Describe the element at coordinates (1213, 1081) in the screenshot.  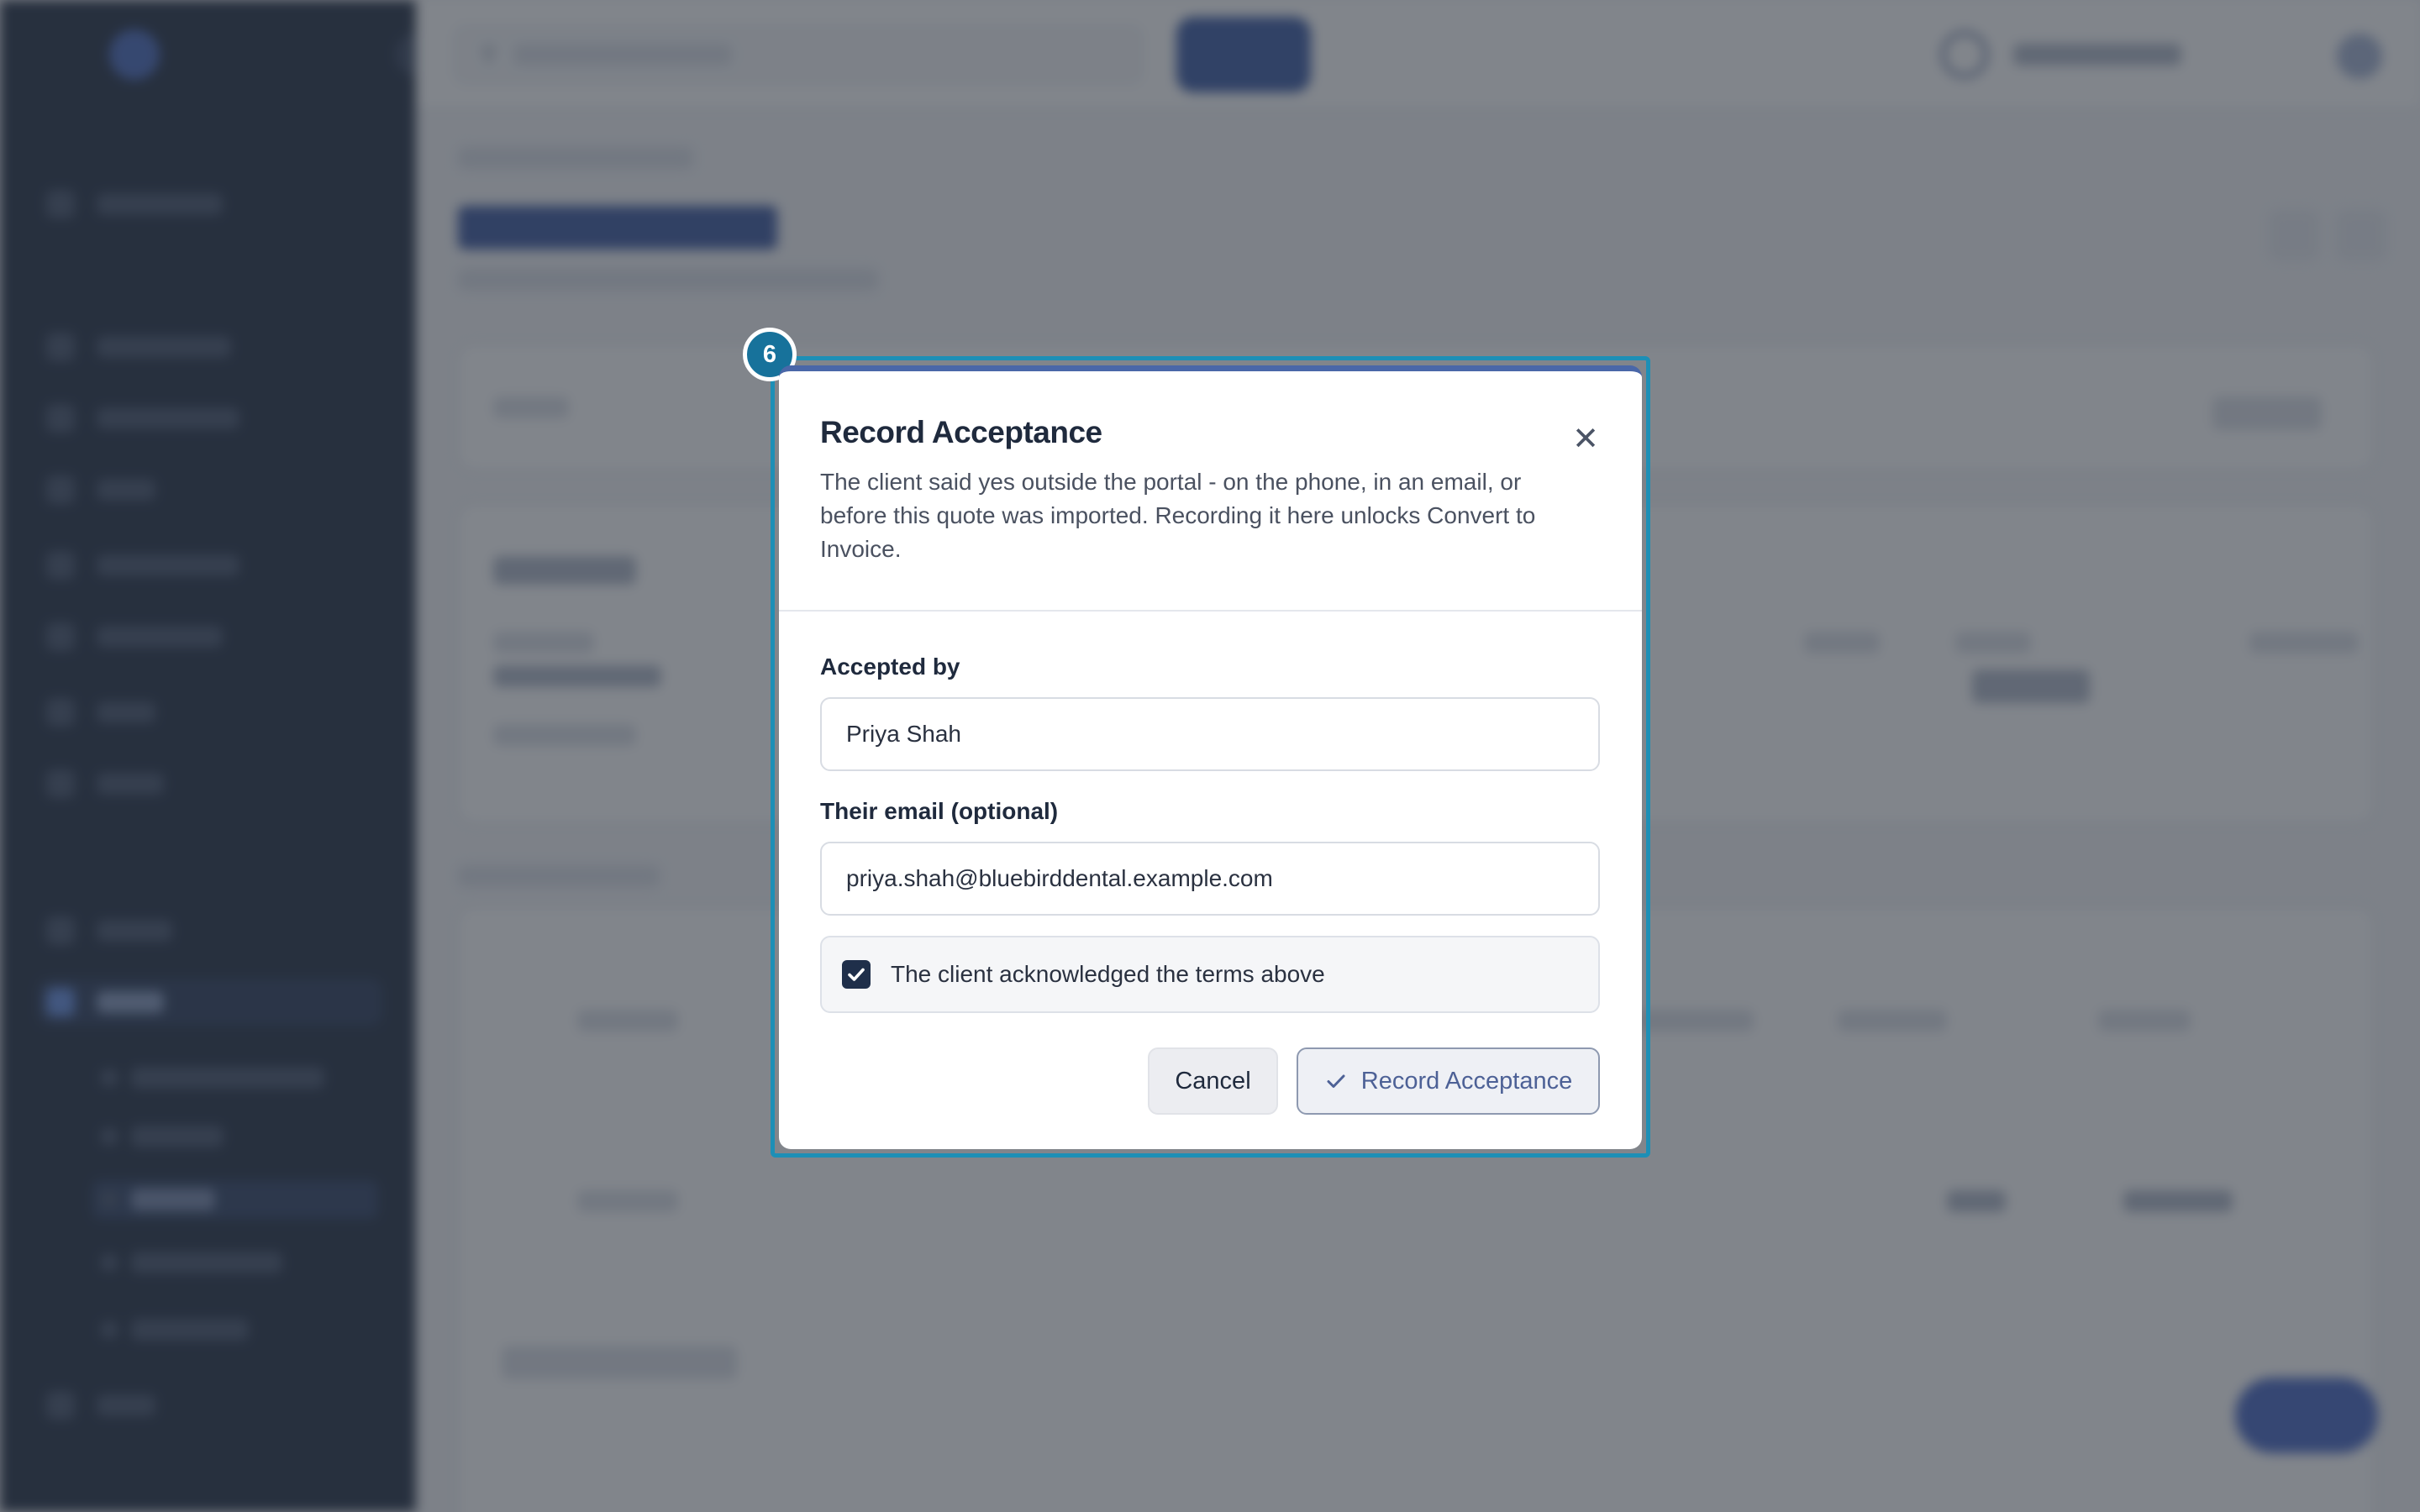
I see `cancel-button: Cancel` at that location.